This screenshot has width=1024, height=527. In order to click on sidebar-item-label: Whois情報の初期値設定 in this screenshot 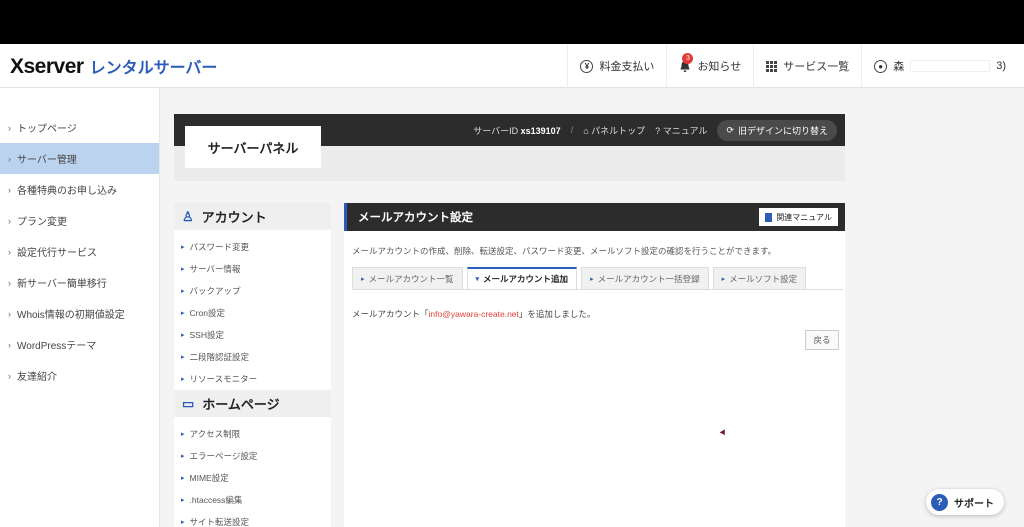, I will do `click(71, 315)`.